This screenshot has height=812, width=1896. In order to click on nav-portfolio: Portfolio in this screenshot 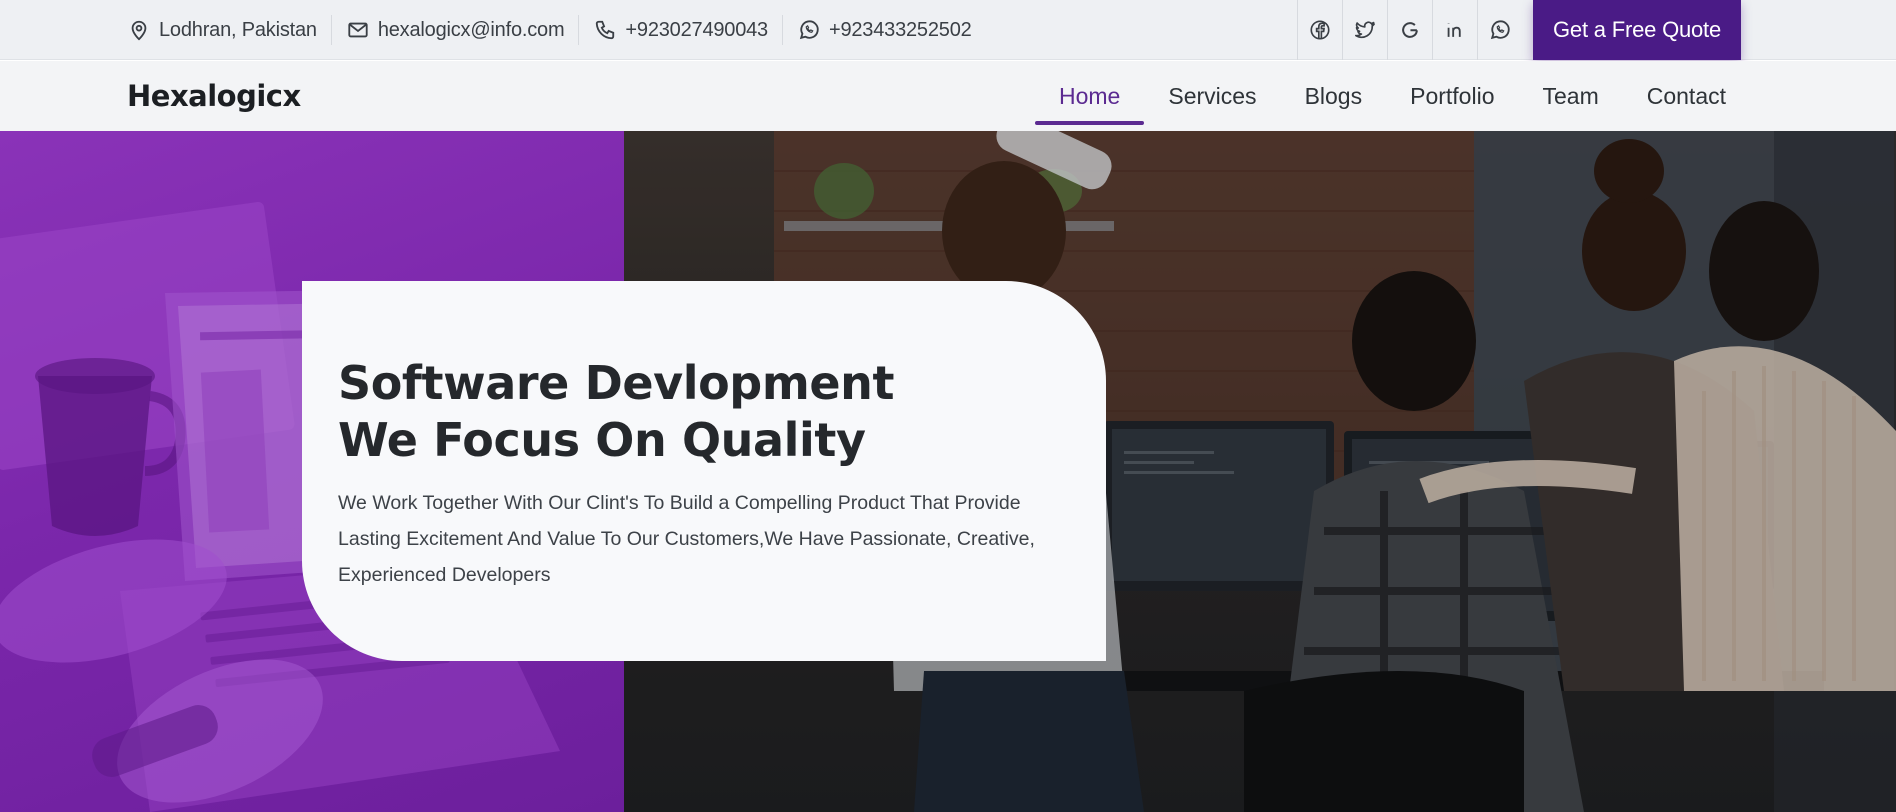, I will do `click(1452, 96)`.